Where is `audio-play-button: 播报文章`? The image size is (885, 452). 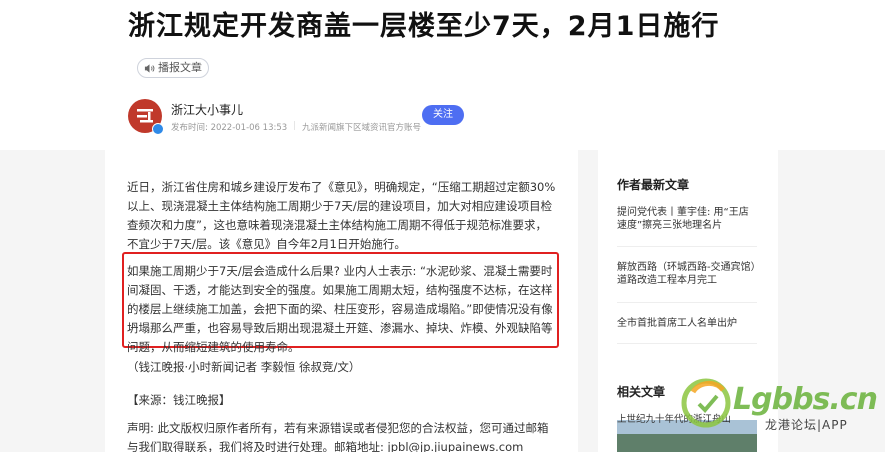
audio-play-button: 播报文章 is located at coordinates (173, 68).